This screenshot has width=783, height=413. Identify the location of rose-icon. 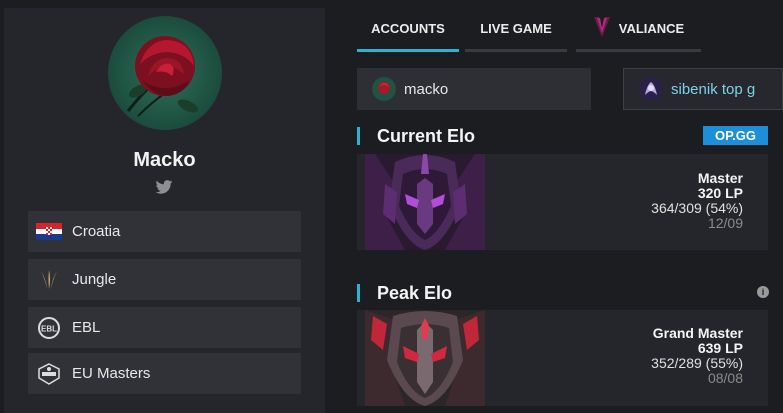
(162, 76).